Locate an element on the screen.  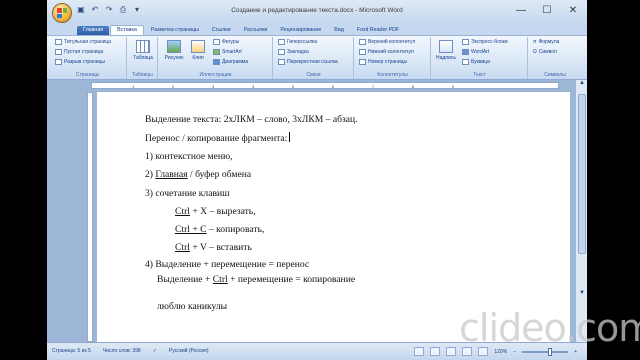
print-layout-view-button is located at coordinates (419, 351).